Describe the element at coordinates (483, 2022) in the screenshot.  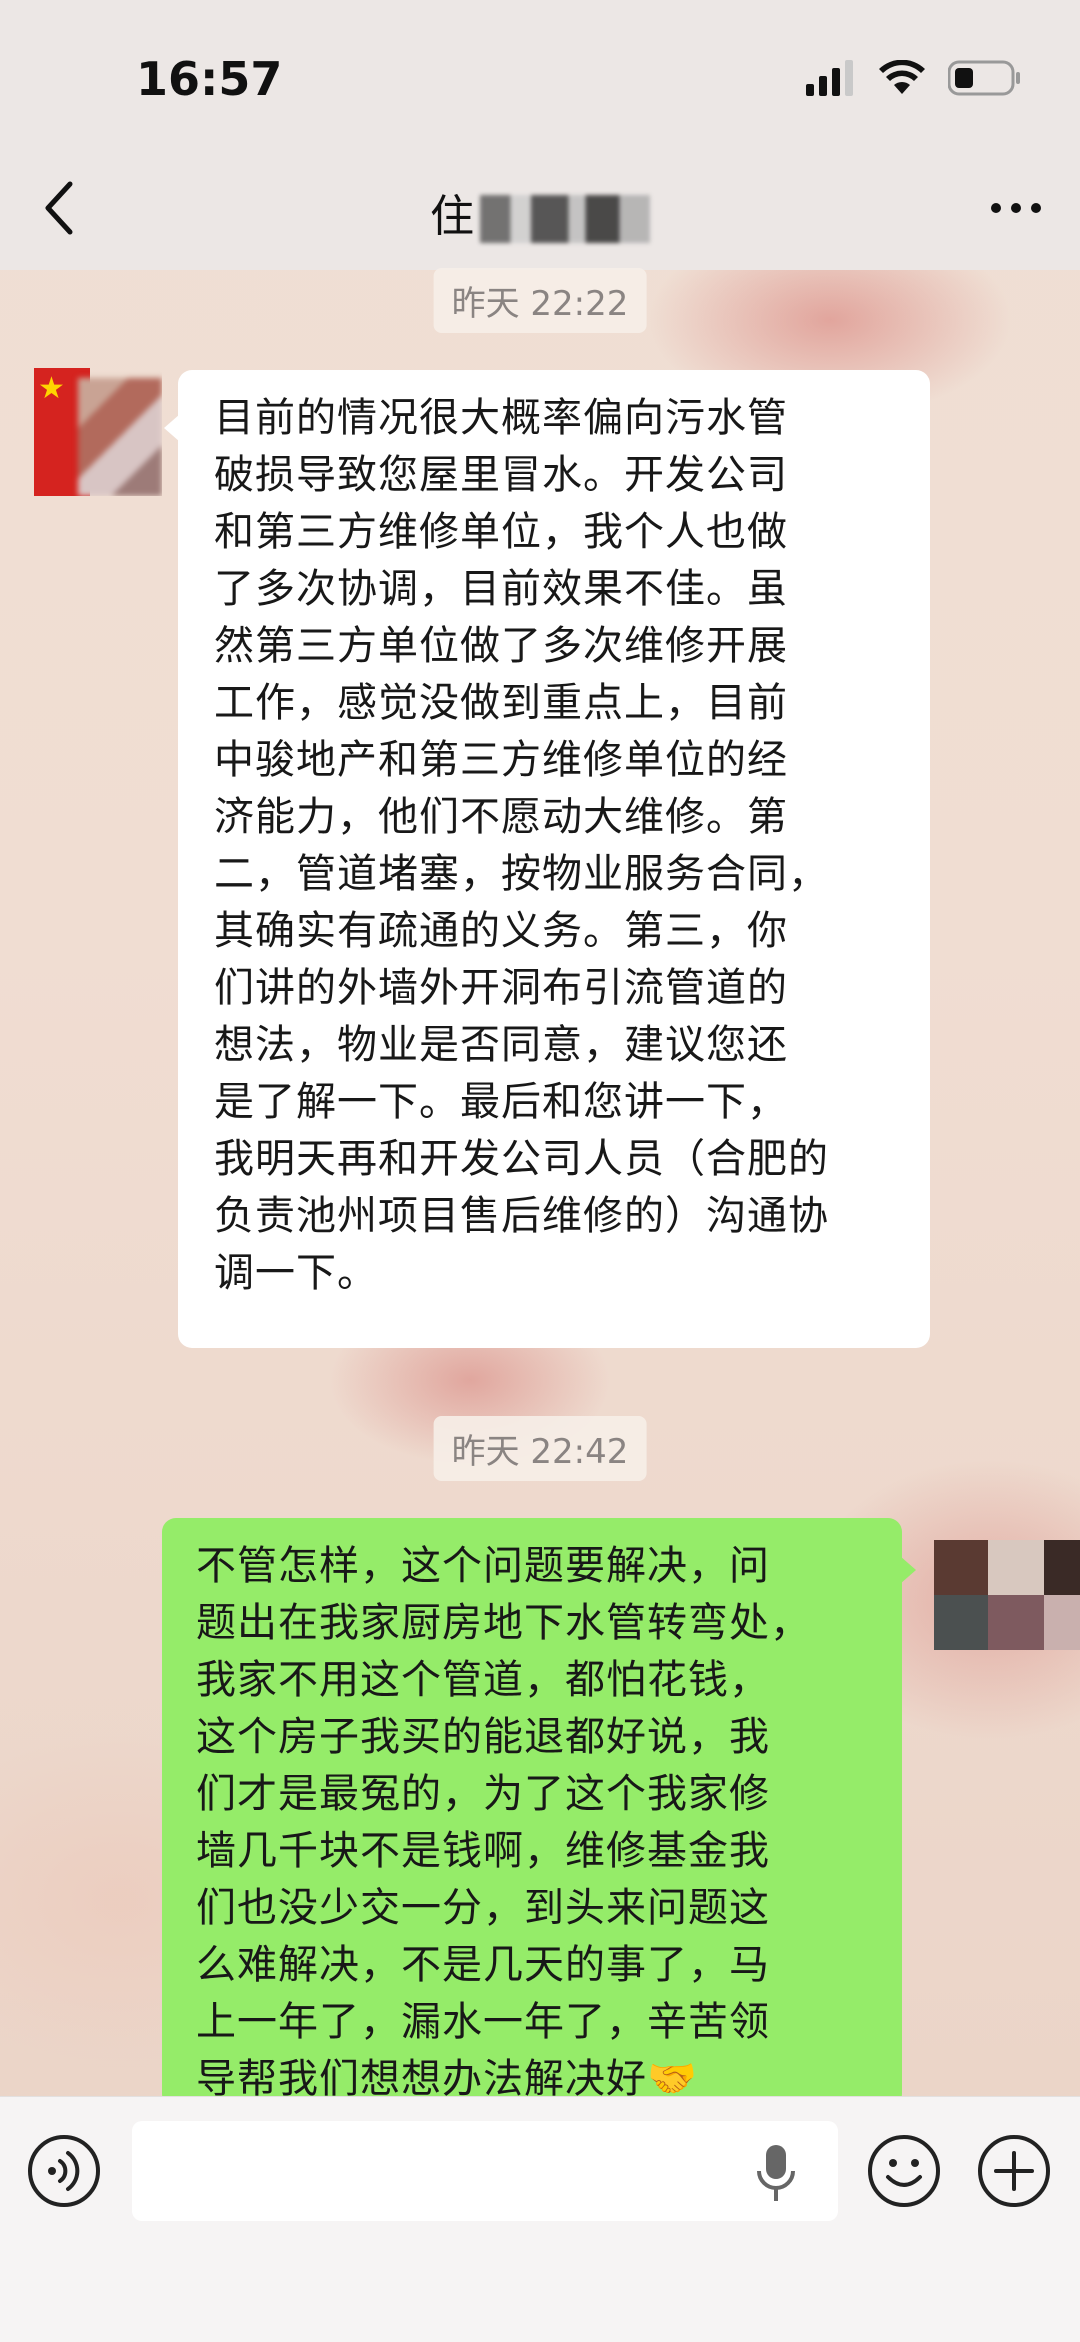
I see `message-line: 上一年了，漏水一年了，辛苦领` at that location.